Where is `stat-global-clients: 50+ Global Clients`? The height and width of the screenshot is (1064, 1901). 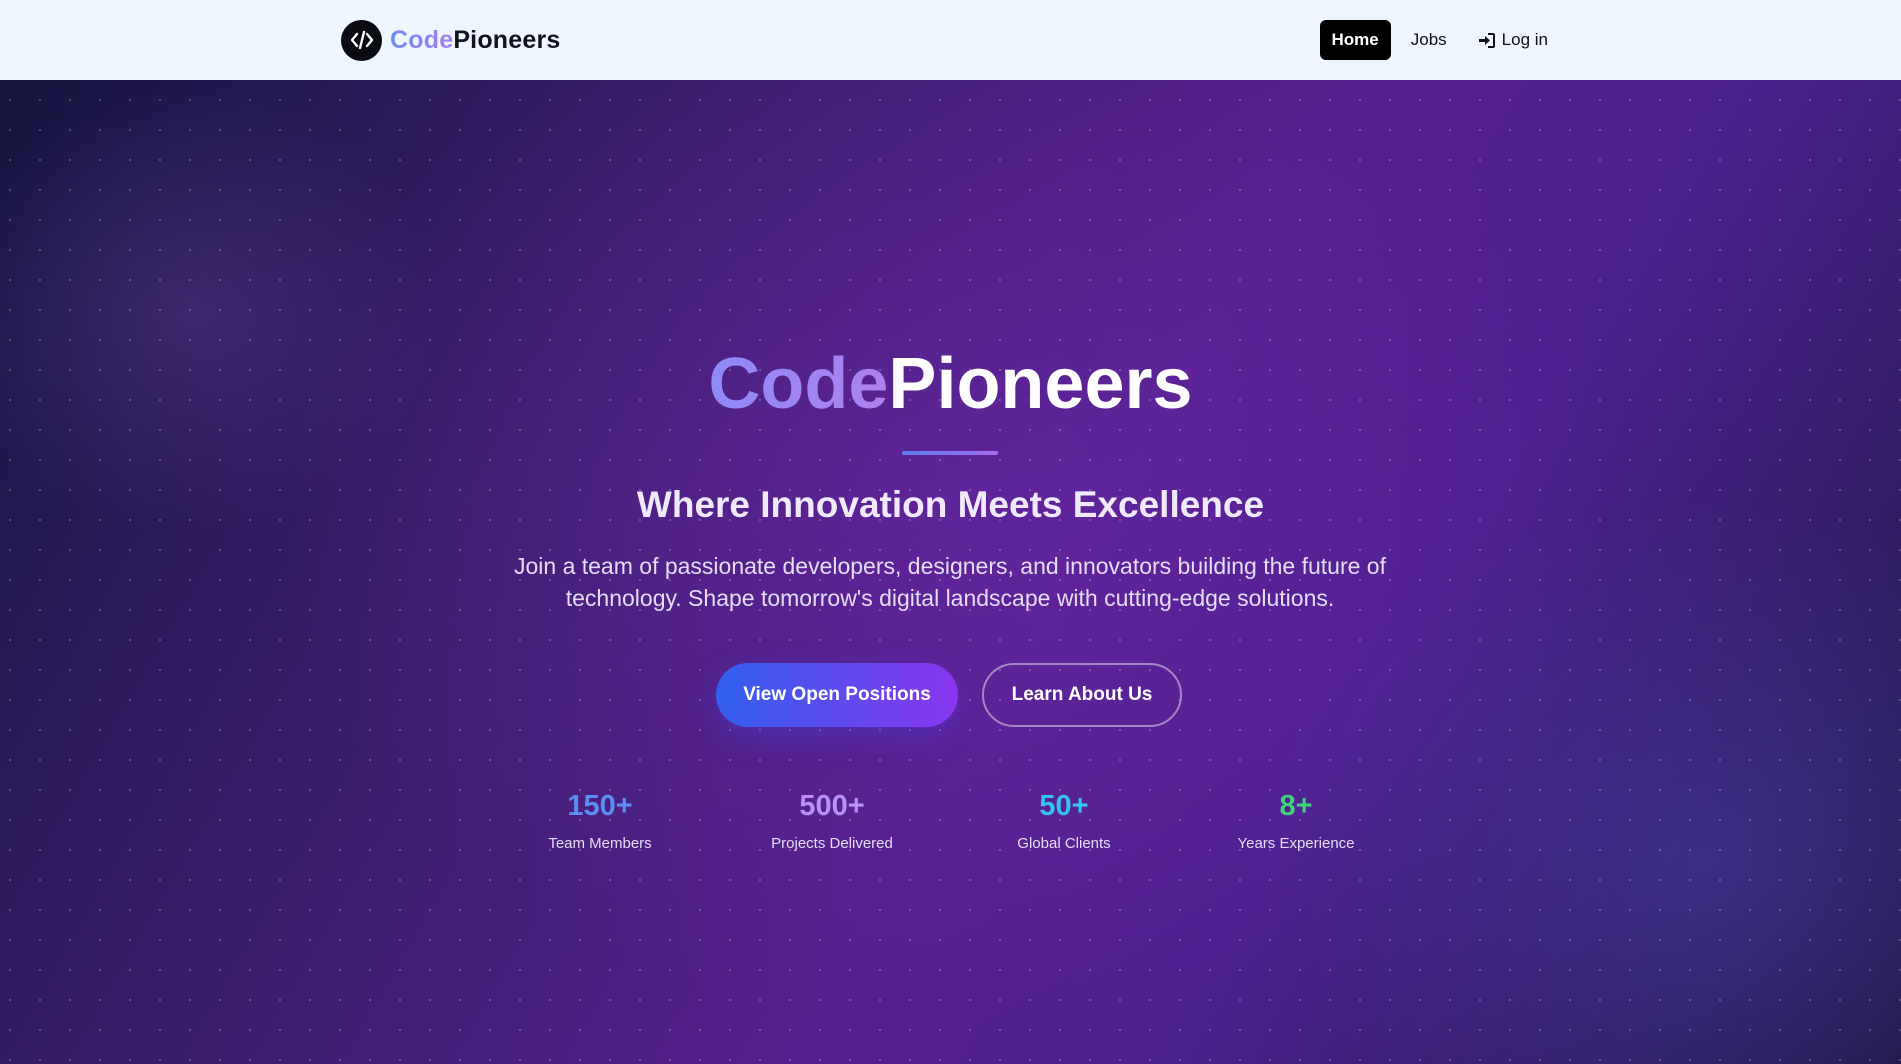
stat-global-clients: 50+ Global Clients is located at coordinates (1064, 821).